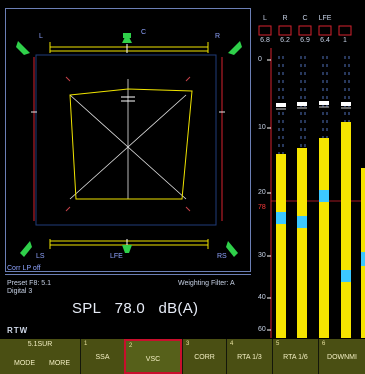 The width and height of the screenshot is (365, 374). I want to click on softkey-label: DOWNMI, so click(342, 357).